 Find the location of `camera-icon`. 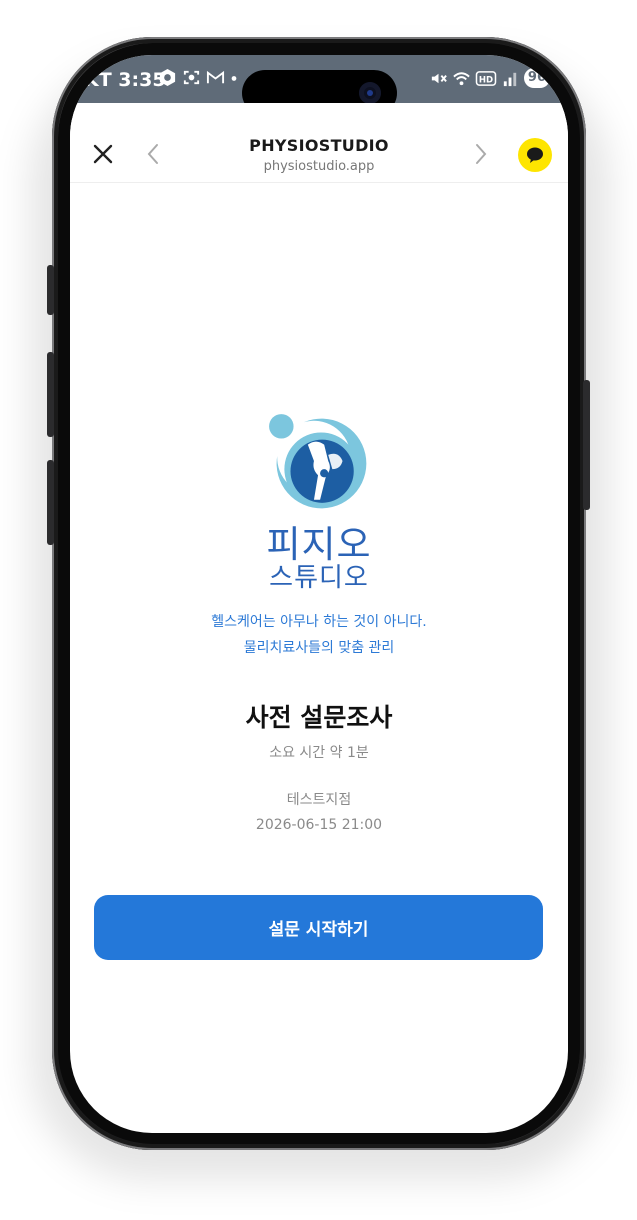

camera-icon is located at coordinates (370, 93).